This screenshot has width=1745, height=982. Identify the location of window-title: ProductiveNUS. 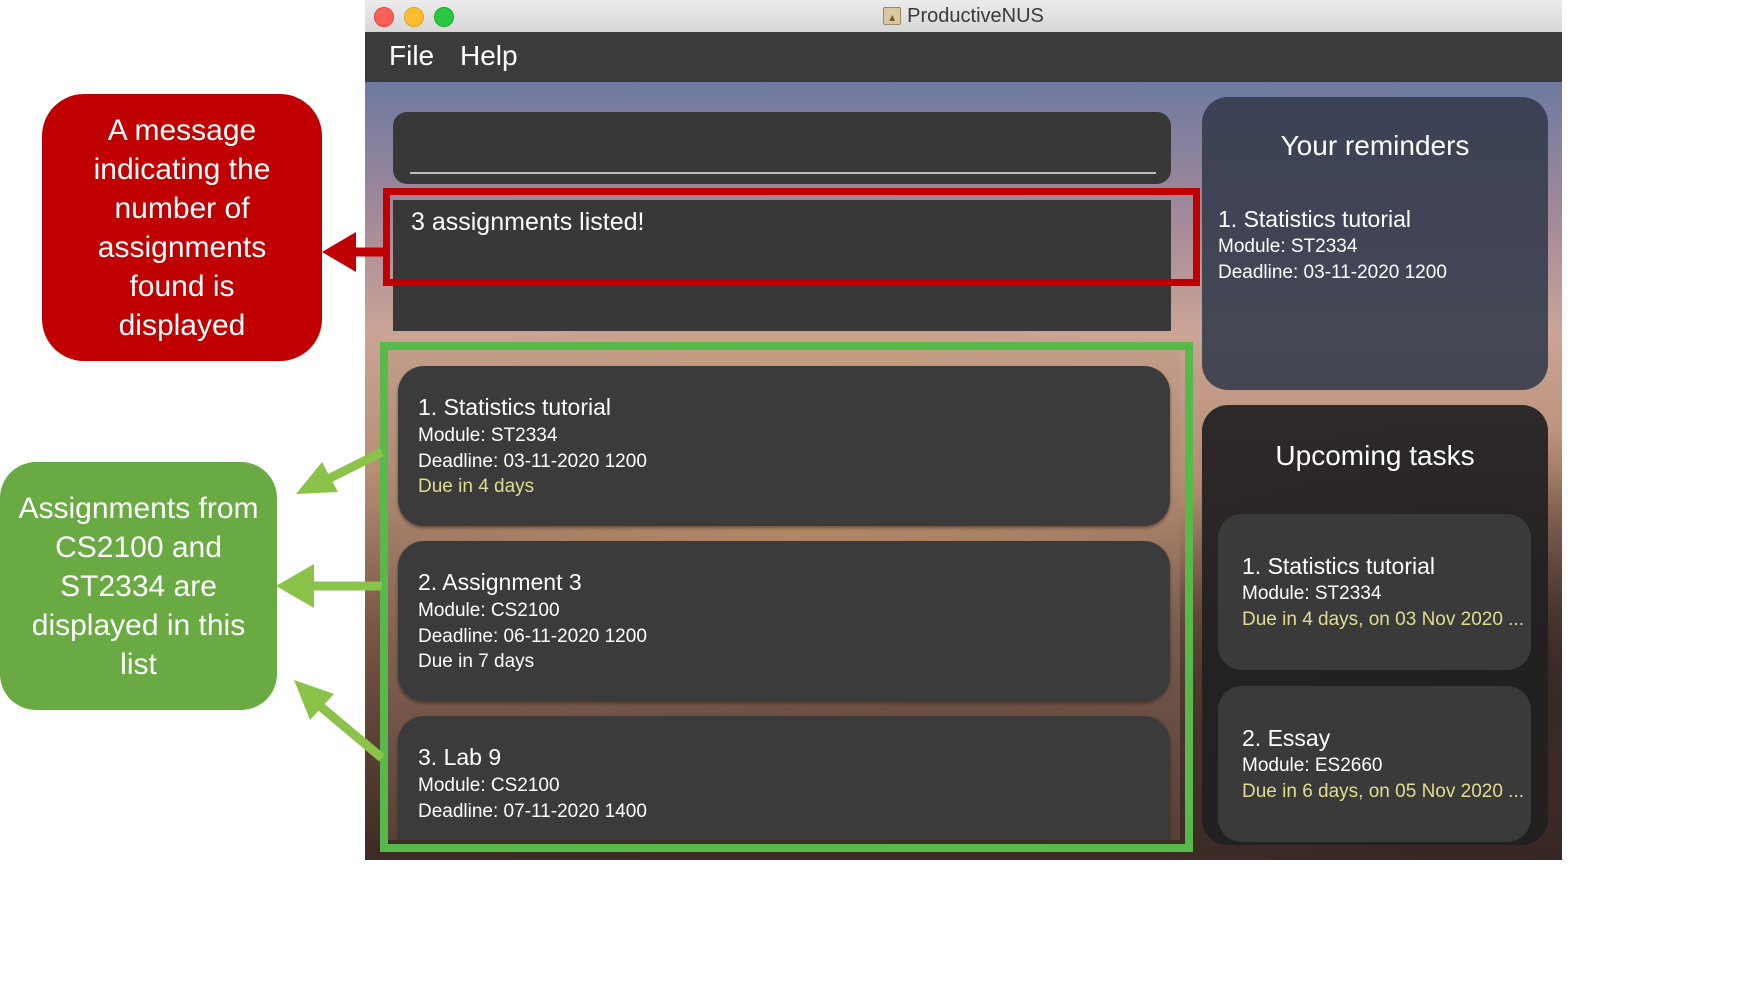
(975, 15).